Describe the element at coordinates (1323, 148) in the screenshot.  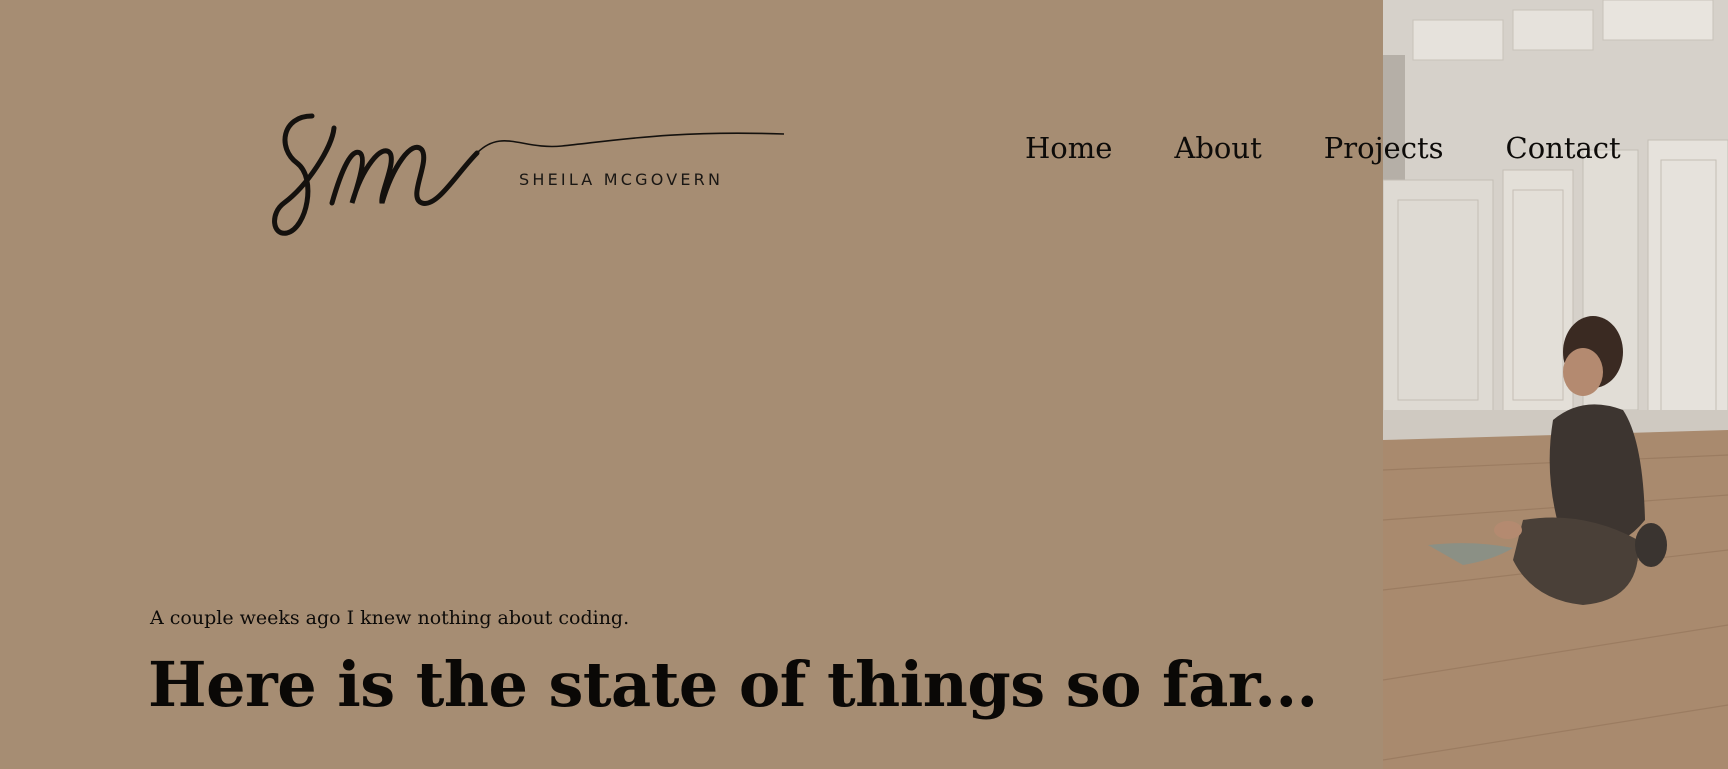
I see `main-nav: Home About Projects Contact` at that location.